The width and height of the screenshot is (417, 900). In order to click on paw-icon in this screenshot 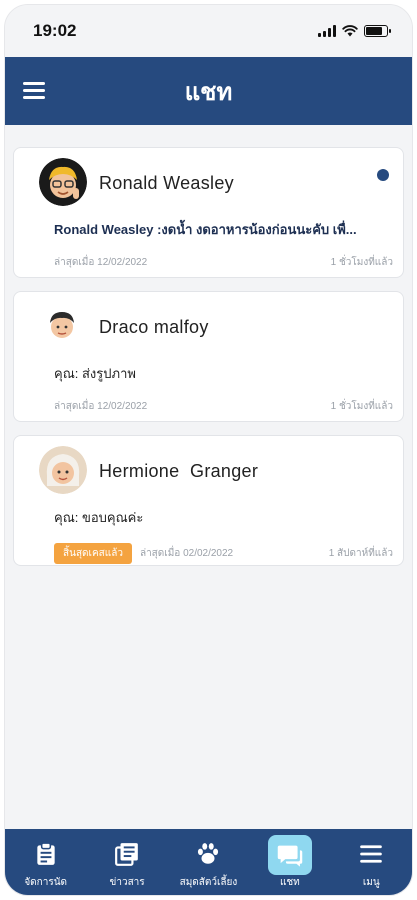, I will do `click(208, 854)`.